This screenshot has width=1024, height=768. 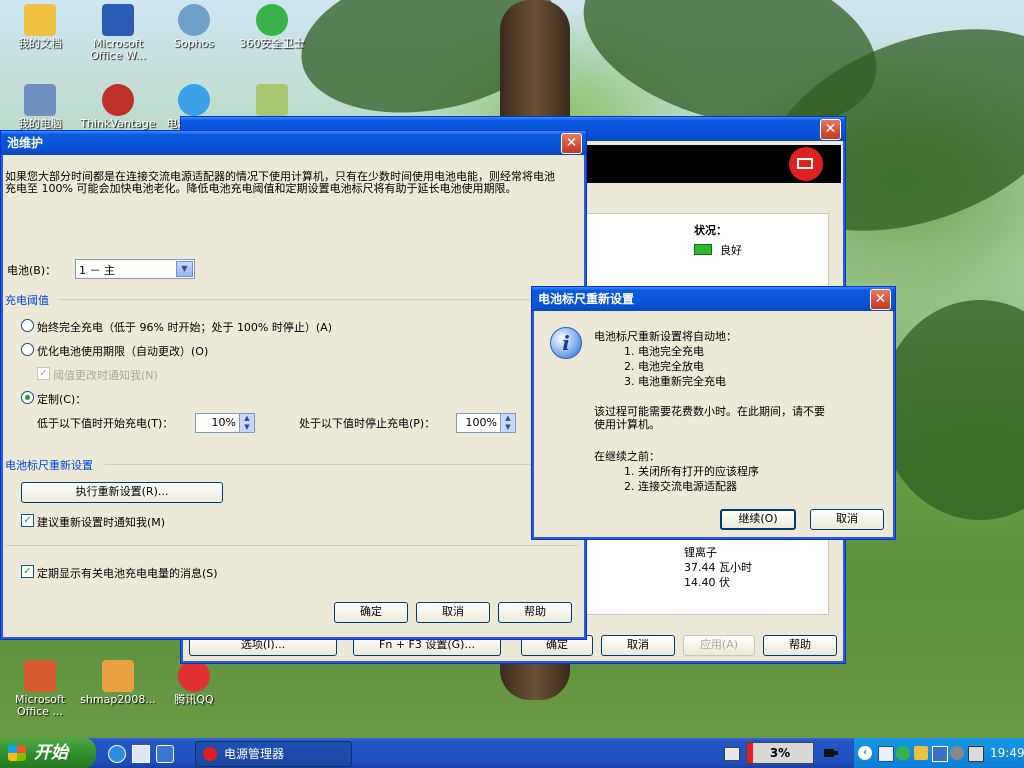 I want to click on checkbox-notify-reset: ✓, so click(x=27, y=520).